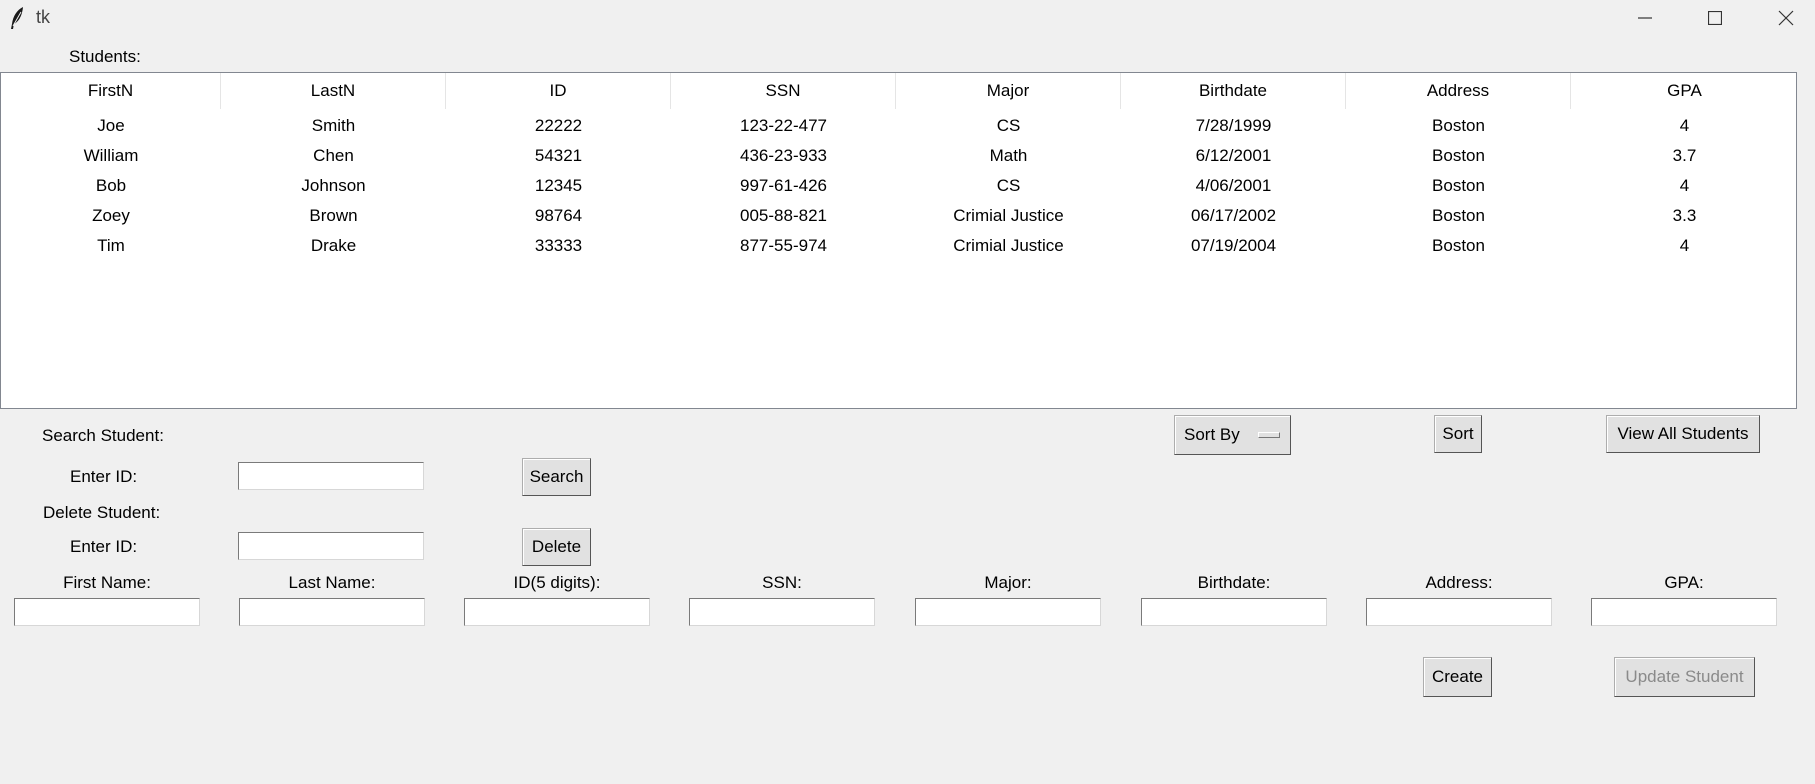 Image resolution: width=1815 pixels, height=784 pixels. Describe the element at coordinates (1459, 612) in the screenshot. I see `address-input` at that location.